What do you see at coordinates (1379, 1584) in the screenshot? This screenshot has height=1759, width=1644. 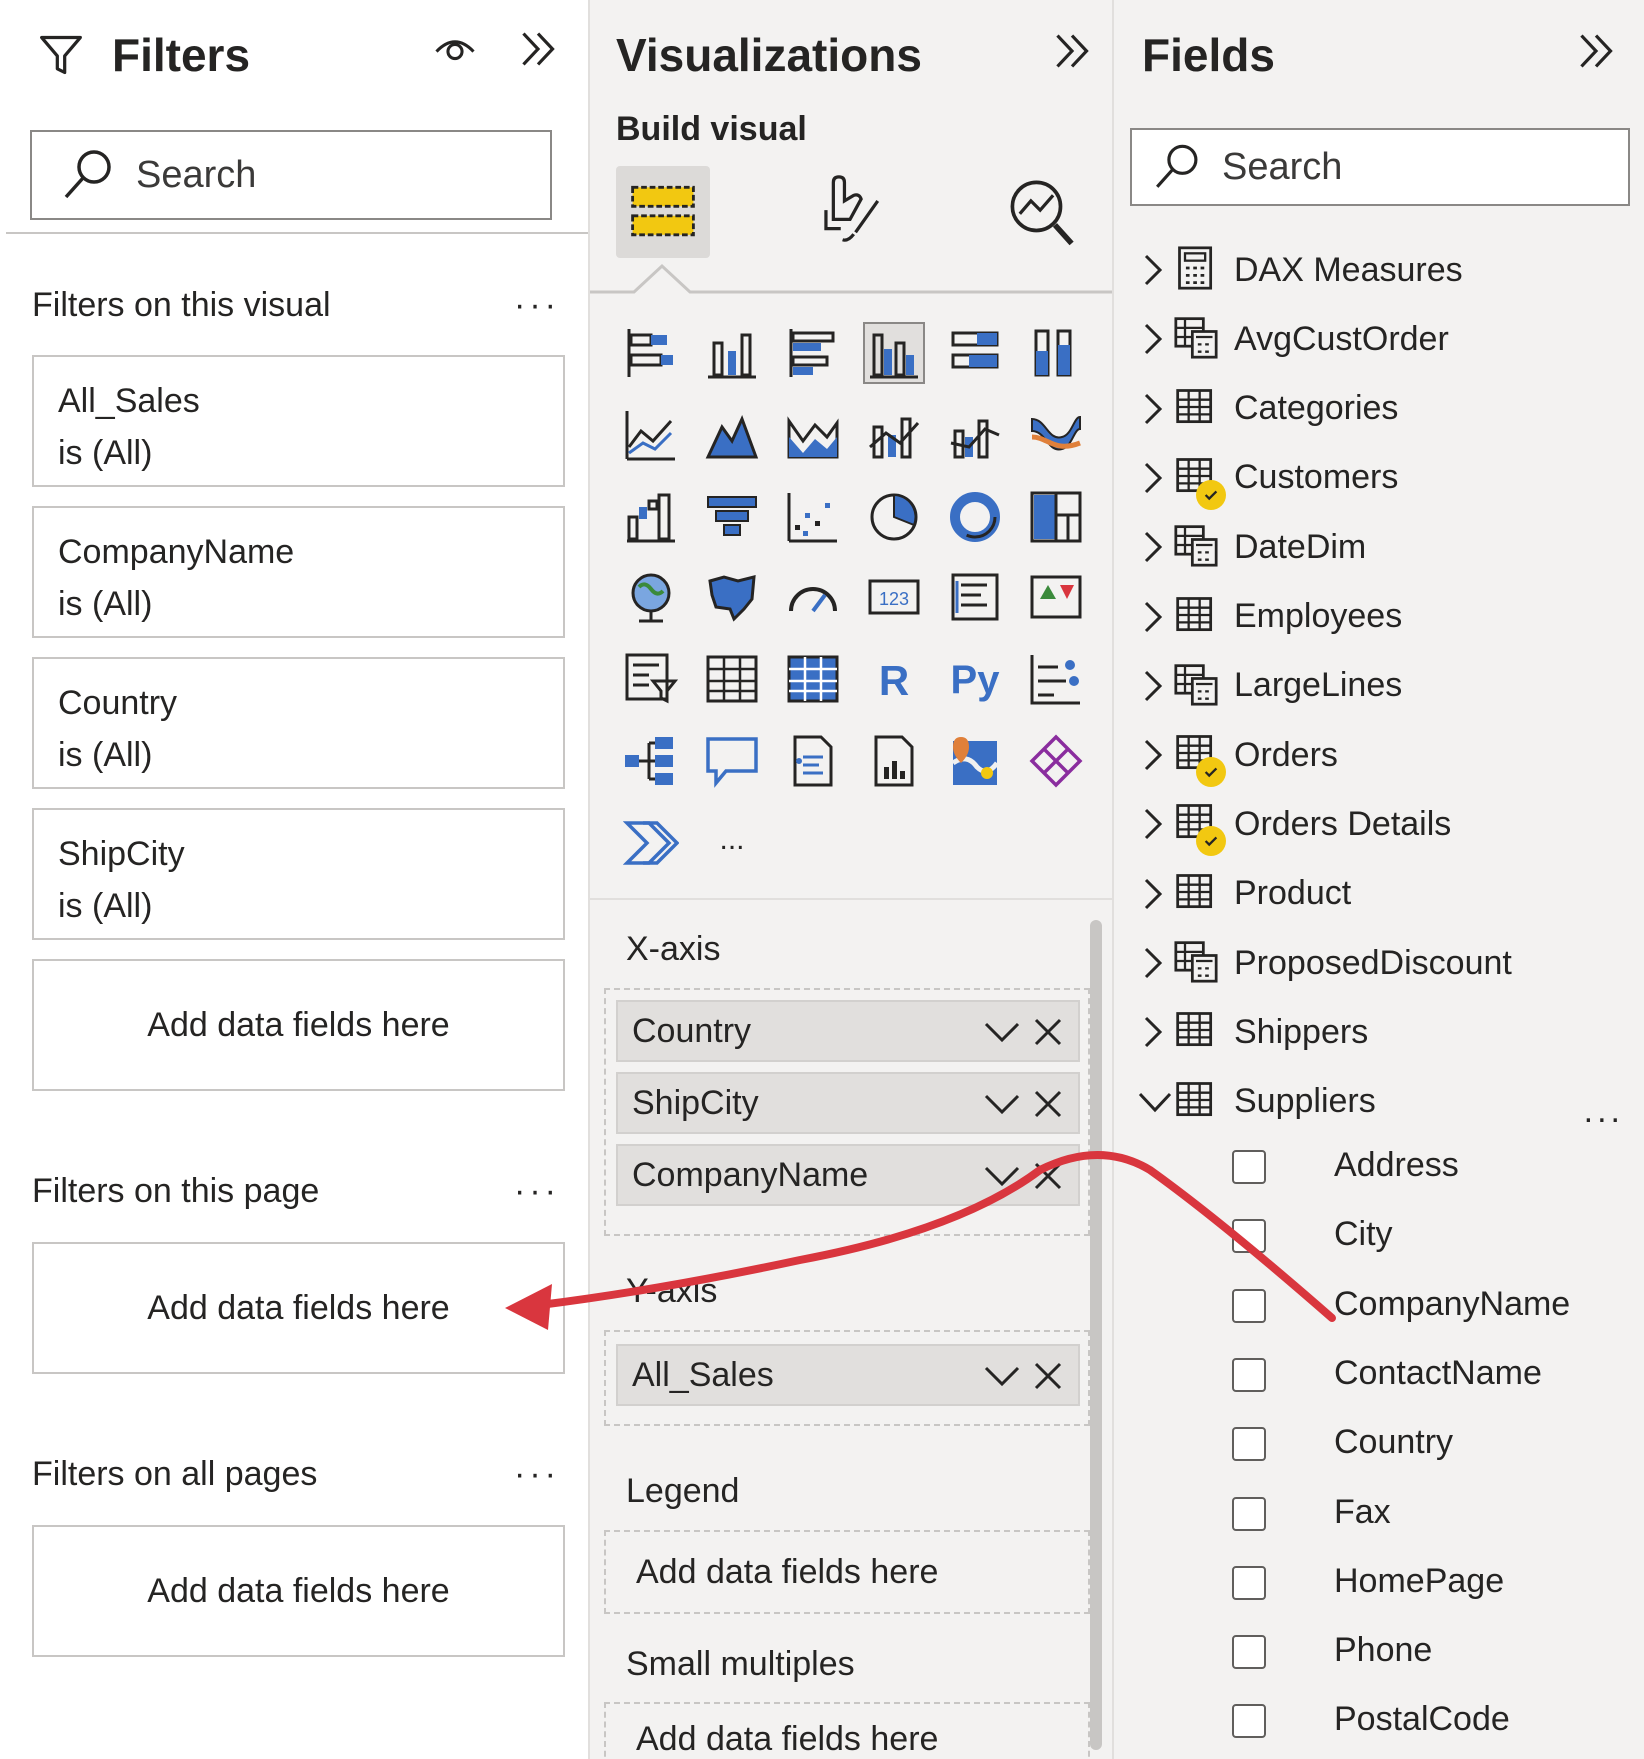 I see `field-homepage: HomePage` at bounding box center [1379, 1584].